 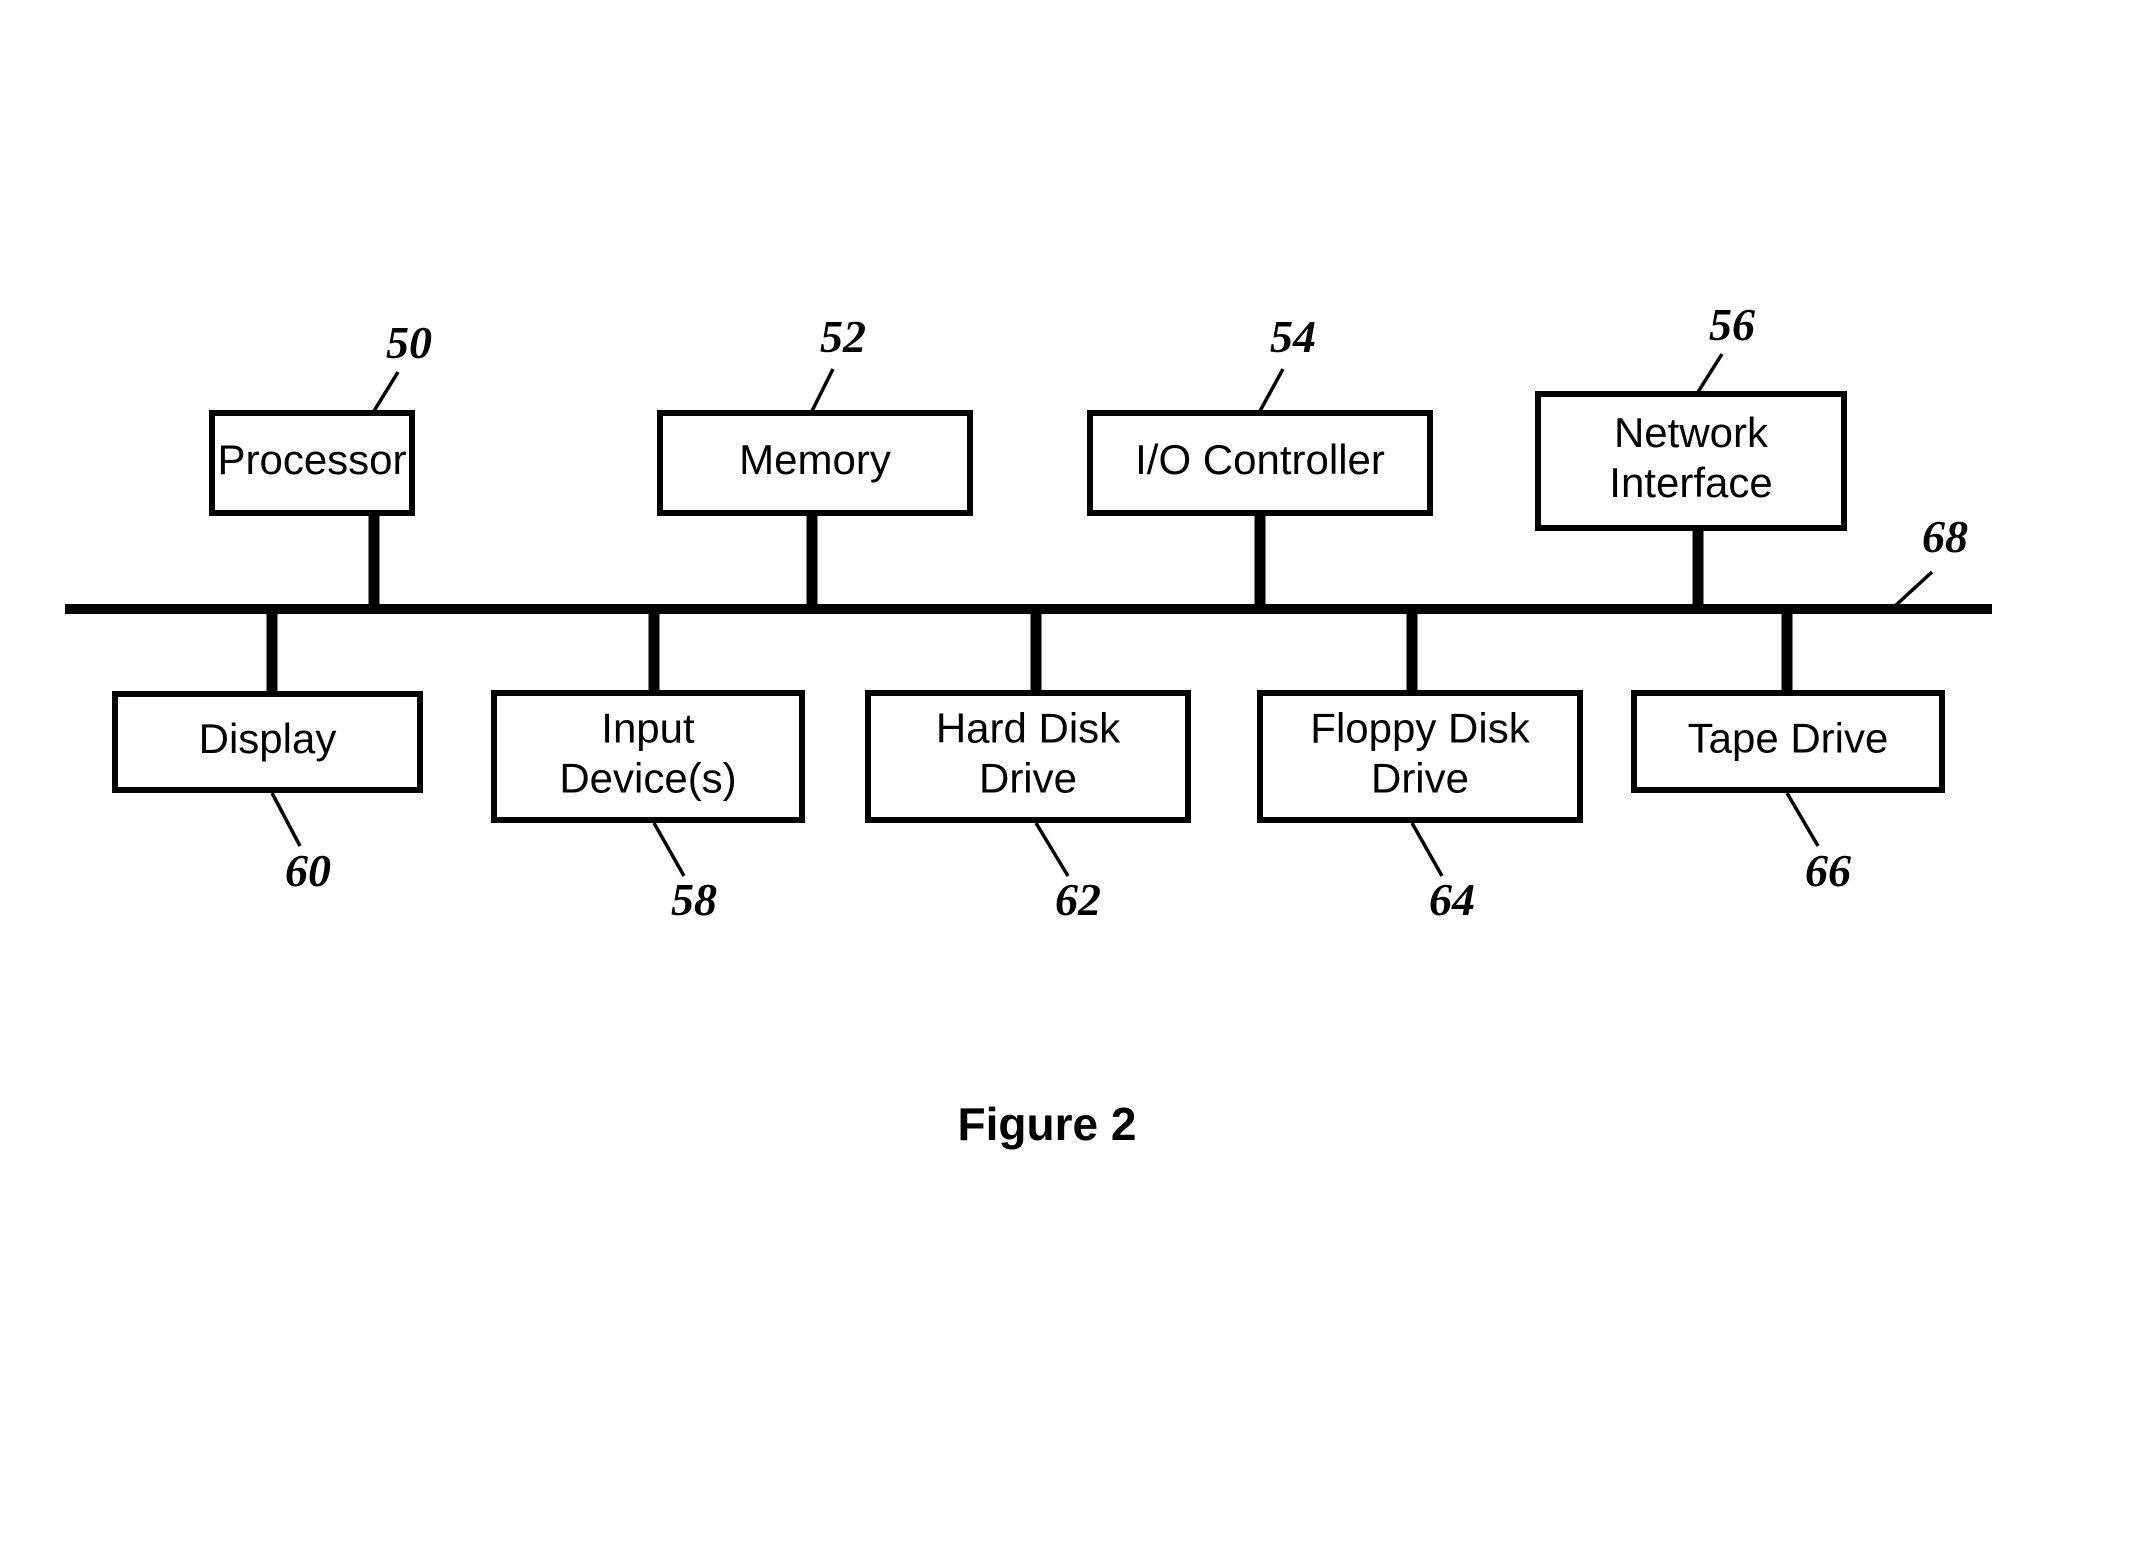 I want to click on block-network-interface: NetworkInterface 56, so click(x=1691, y=451).